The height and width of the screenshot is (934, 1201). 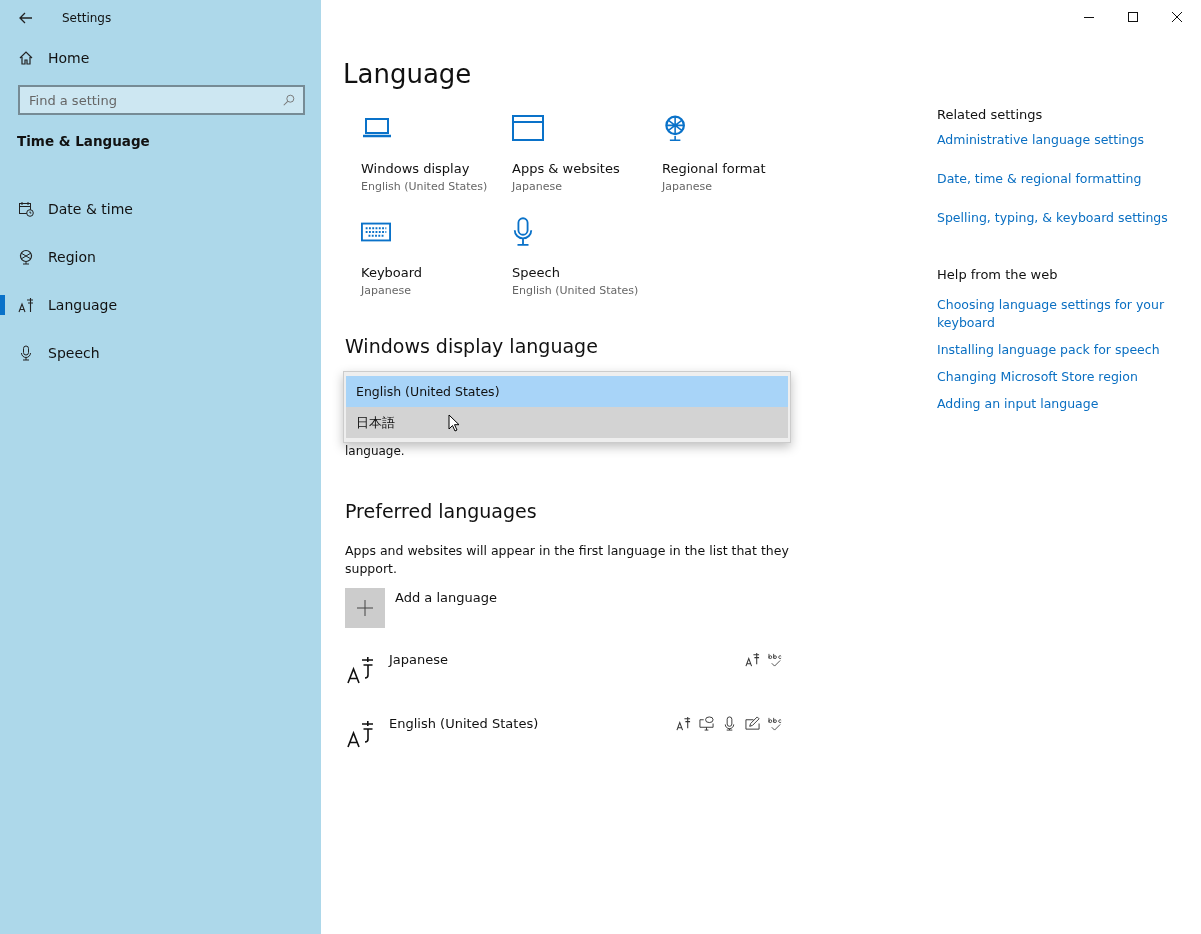 What do you see at coordinates (26, 209) in the screenshot?
I see `calendar-clock-icon` at bounding box center [26, 209].